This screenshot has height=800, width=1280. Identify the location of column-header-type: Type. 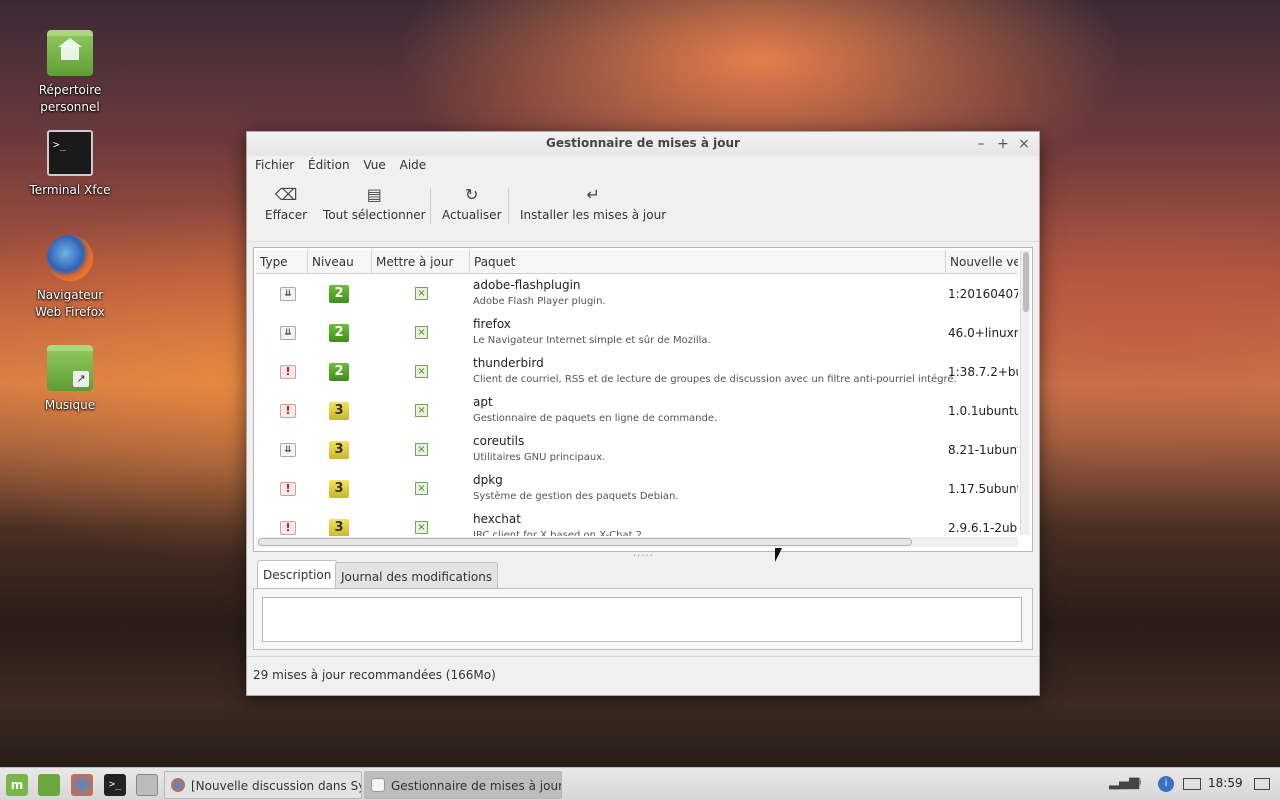
(282, 262).